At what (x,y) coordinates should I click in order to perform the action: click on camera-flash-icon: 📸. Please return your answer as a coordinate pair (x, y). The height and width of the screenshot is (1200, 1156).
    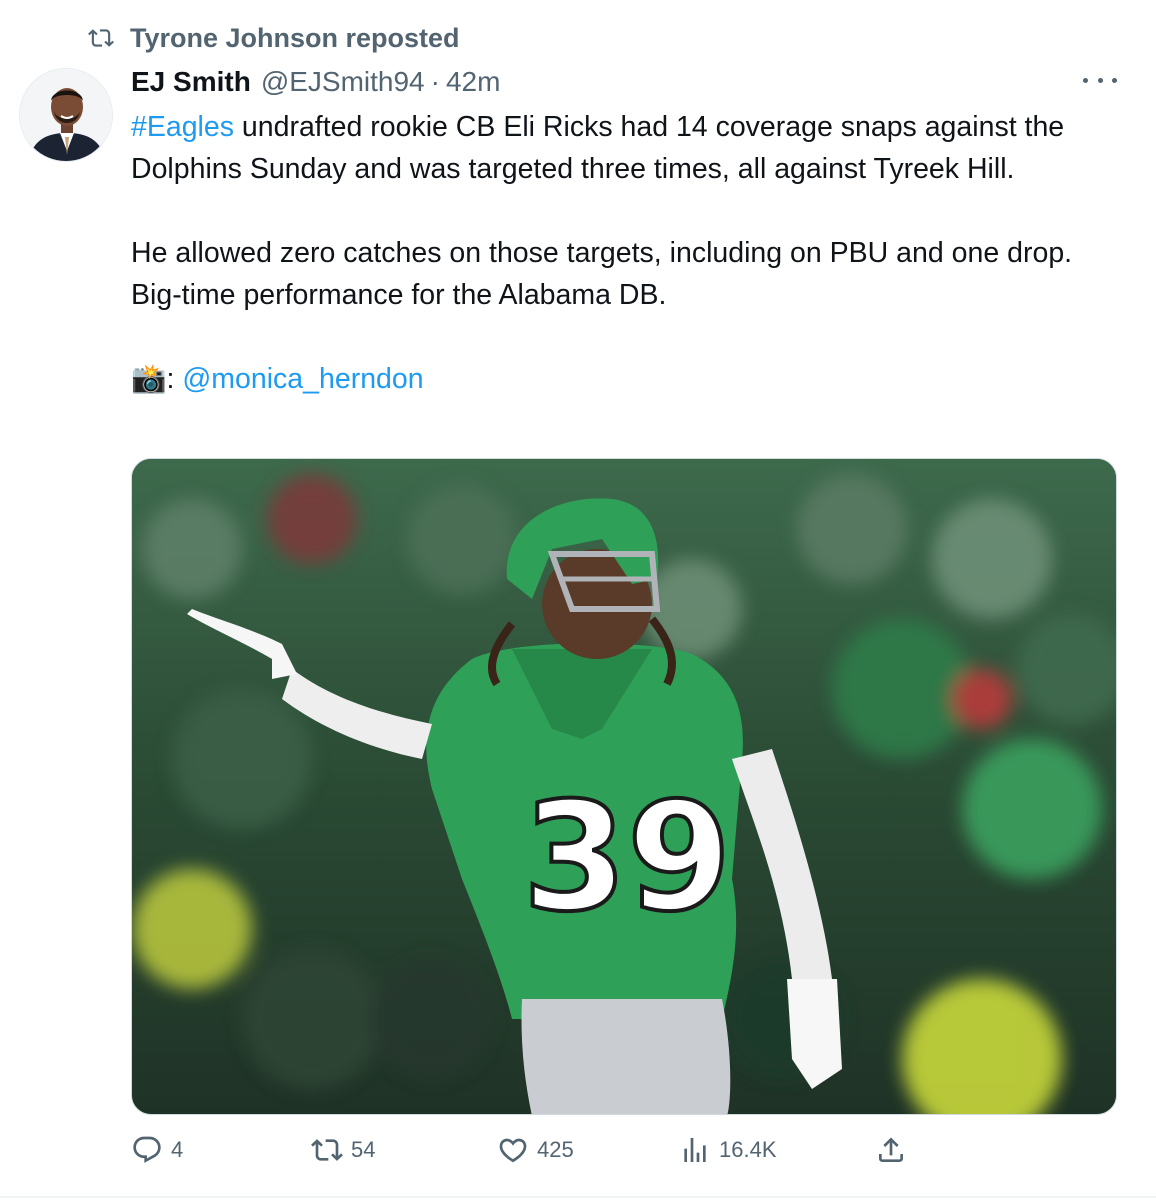
    Looking at the image, I should click on (149, 379).